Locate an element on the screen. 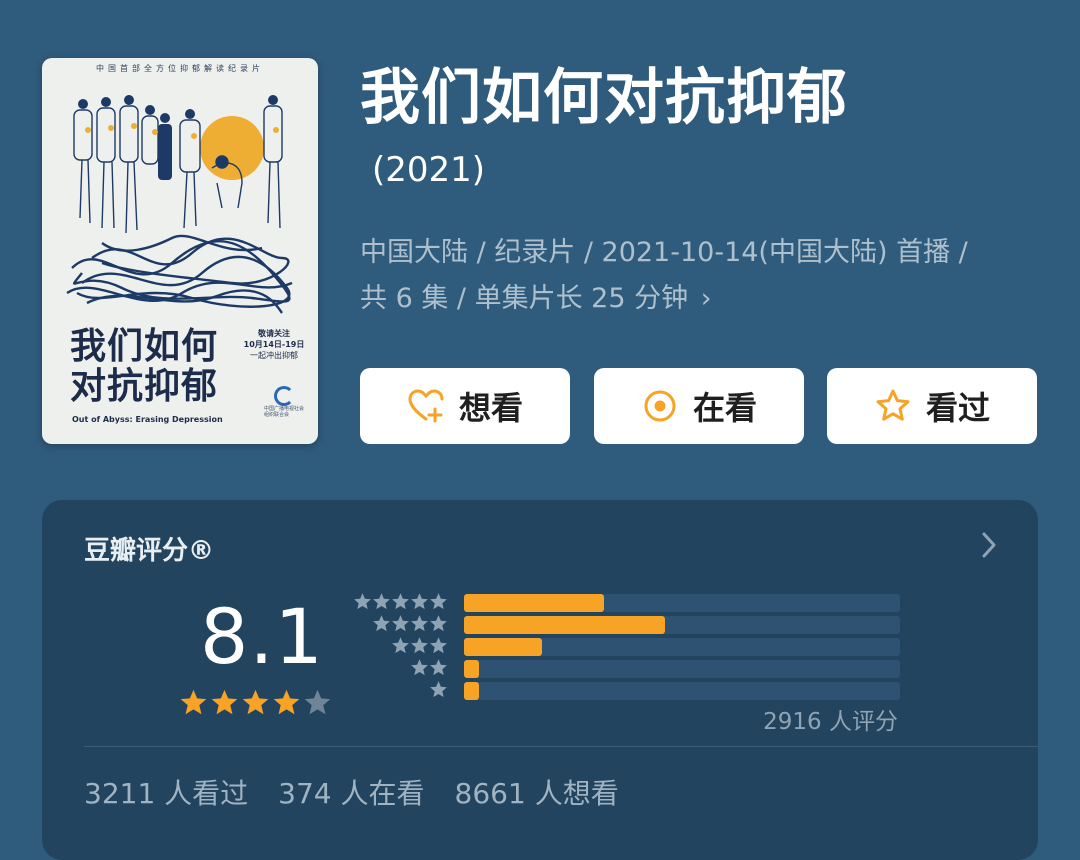 Image resolution: width=1080 pixels, height=860 pixels. watched-button: 看过 is located at coordinates (932, 406).